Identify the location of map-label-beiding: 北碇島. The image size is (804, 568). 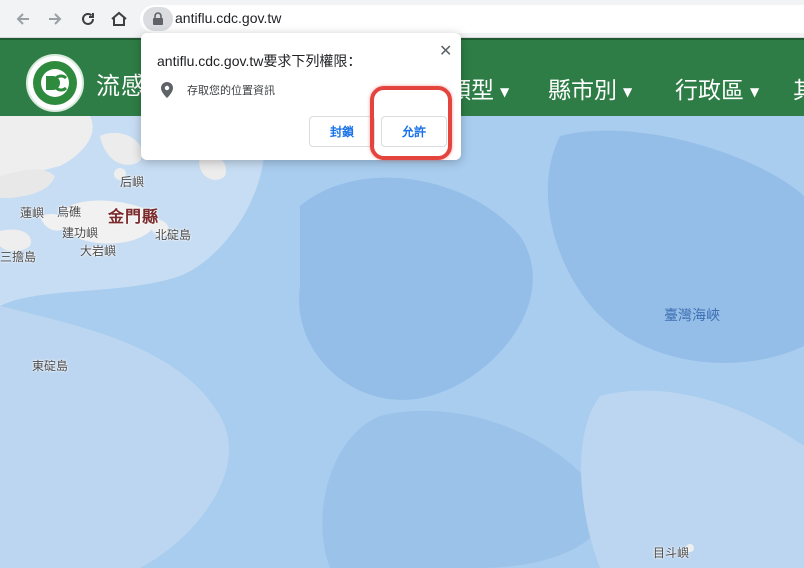
(173, 235).